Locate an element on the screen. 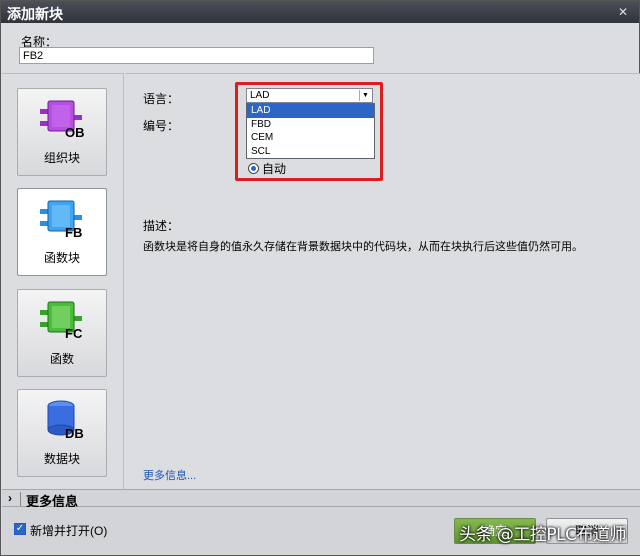 This screenshot has width=640, height=556. add-and-open-checkbox: ✓ is located at coordinates (20, 529).